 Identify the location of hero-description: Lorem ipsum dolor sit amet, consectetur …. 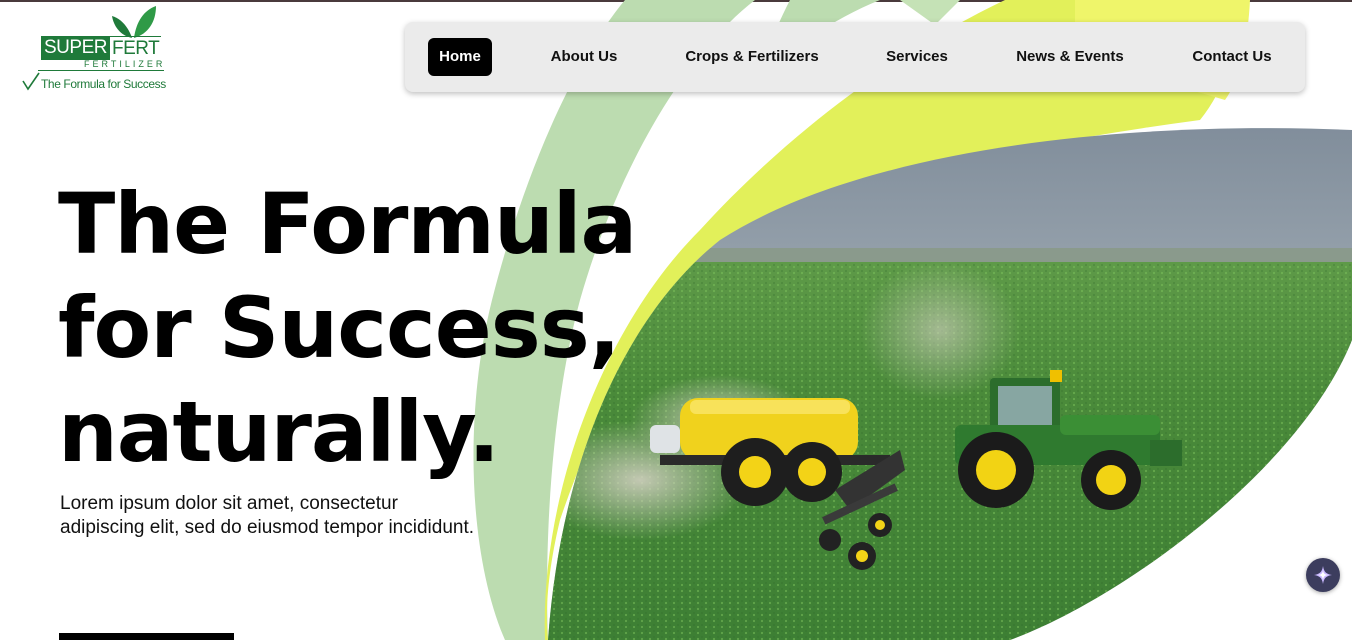
(267, 515).